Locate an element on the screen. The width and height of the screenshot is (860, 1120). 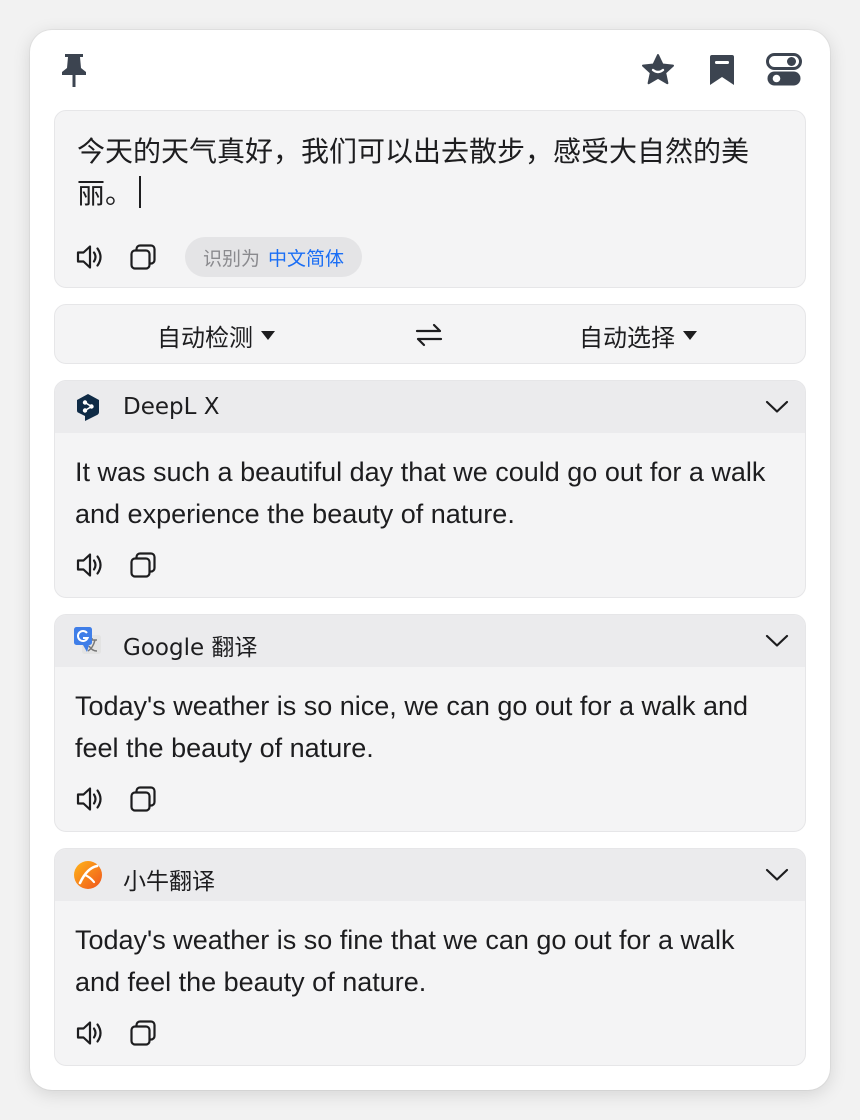
target-language-label: 自动选择 is located at coordinates (627, 337).